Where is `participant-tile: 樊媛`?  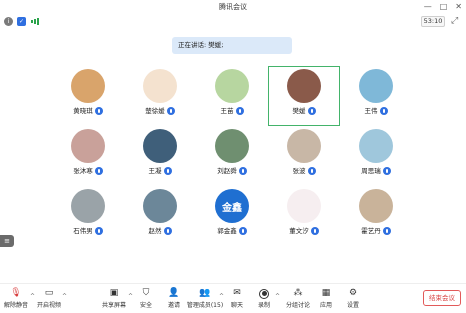 participant-tile: 樊媛 is located at coordinates (304, 96).